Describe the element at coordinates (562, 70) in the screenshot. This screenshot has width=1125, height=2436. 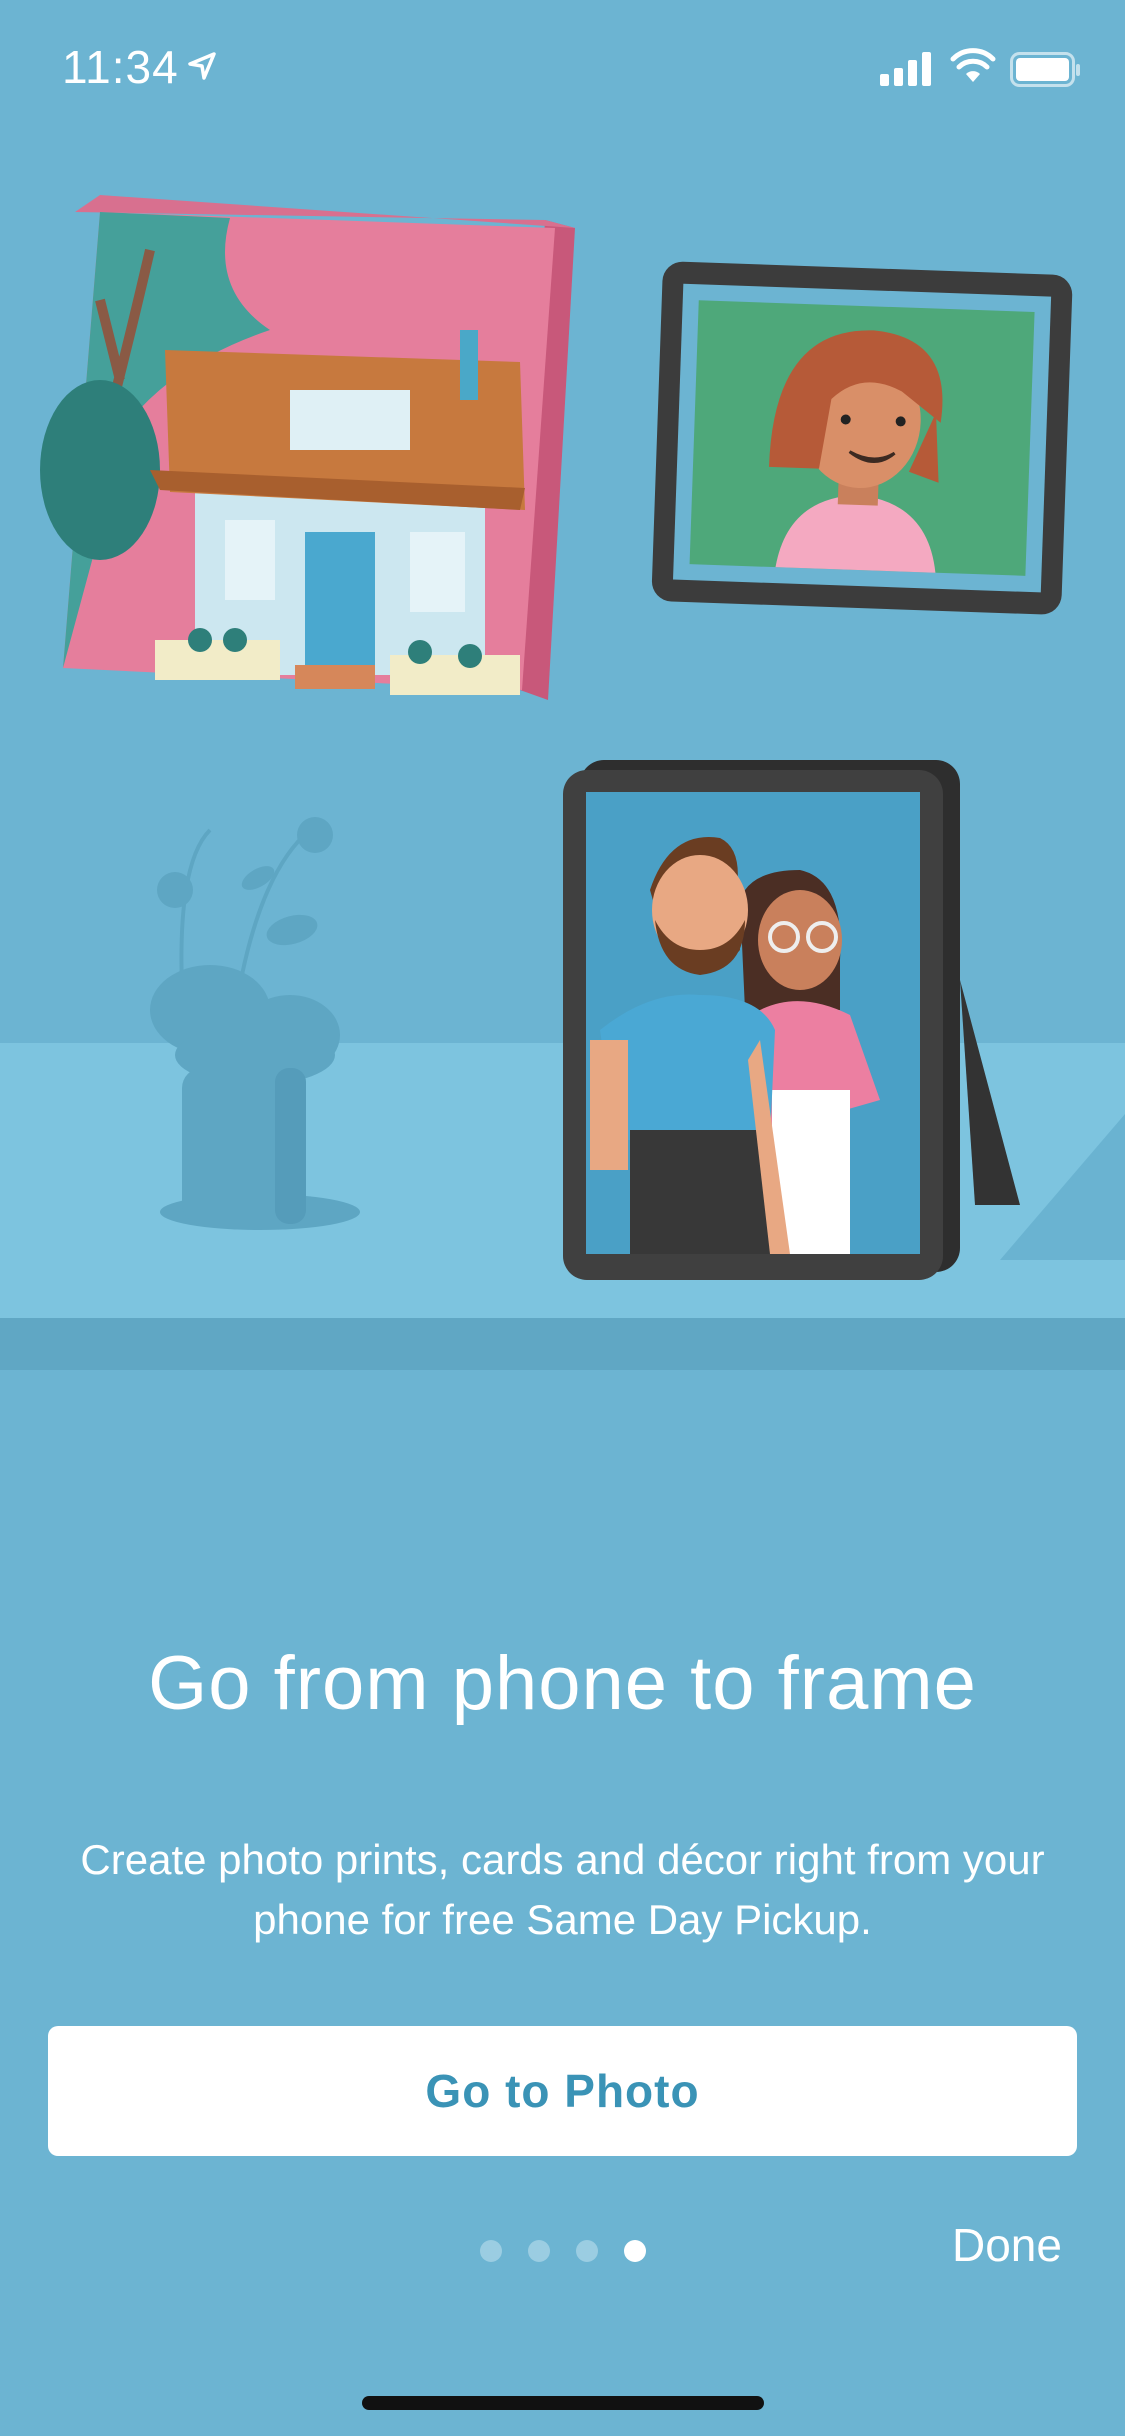
I see `status-bar: 11:34` at that location.